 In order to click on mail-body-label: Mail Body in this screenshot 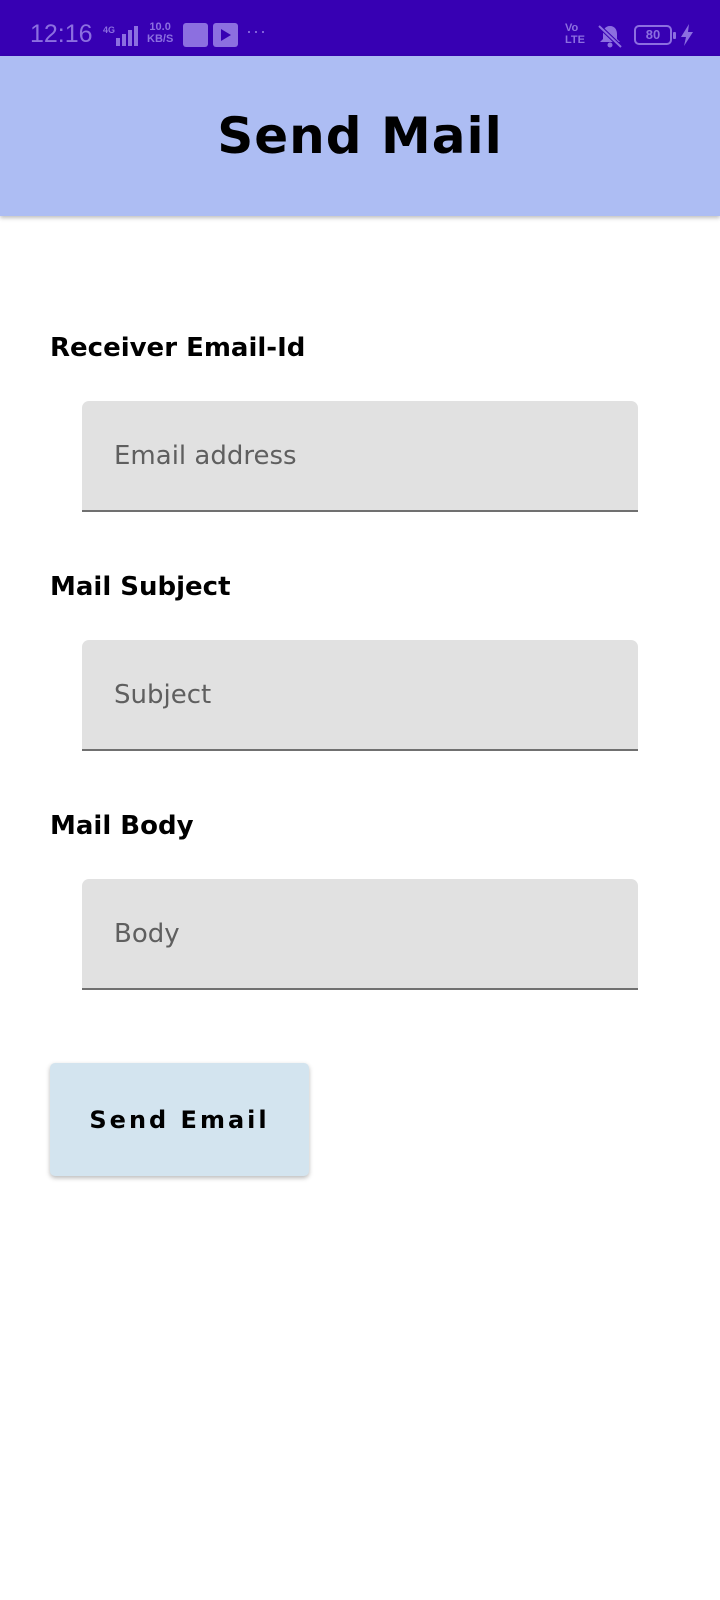, I will do `click(122, 826)`.